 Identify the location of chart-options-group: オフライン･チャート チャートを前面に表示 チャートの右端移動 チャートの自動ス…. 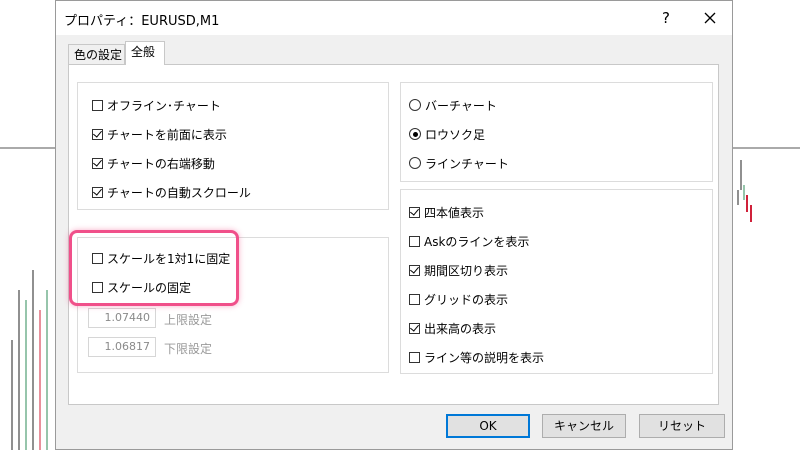
(233, 146).